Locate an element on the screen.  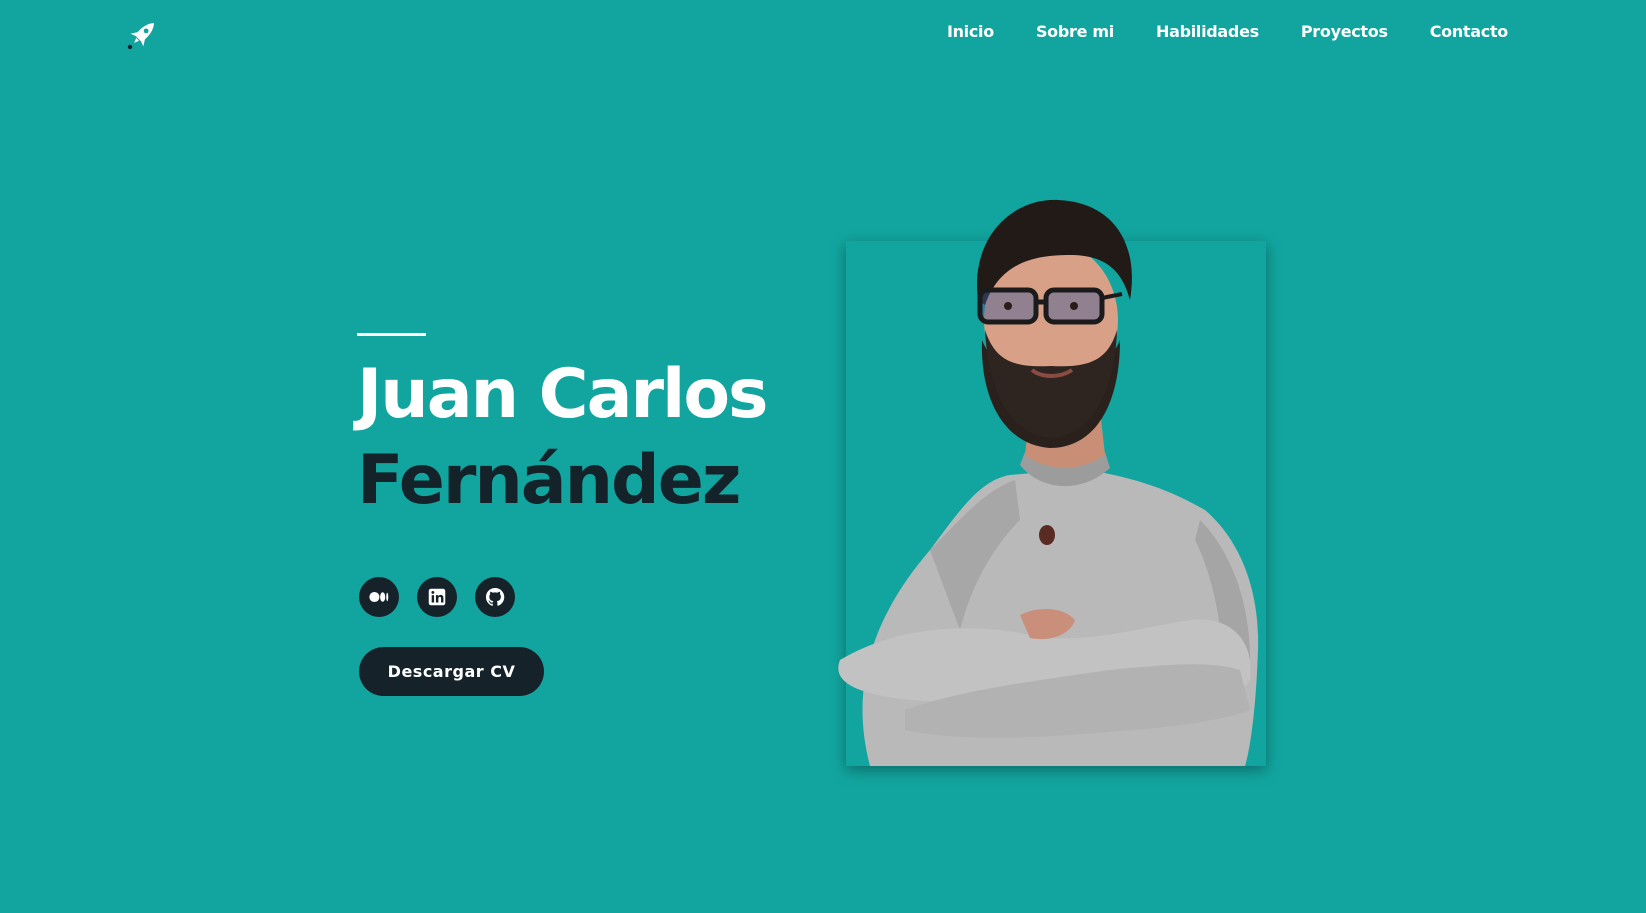
medium-icon is located at coordinates (379, 597).